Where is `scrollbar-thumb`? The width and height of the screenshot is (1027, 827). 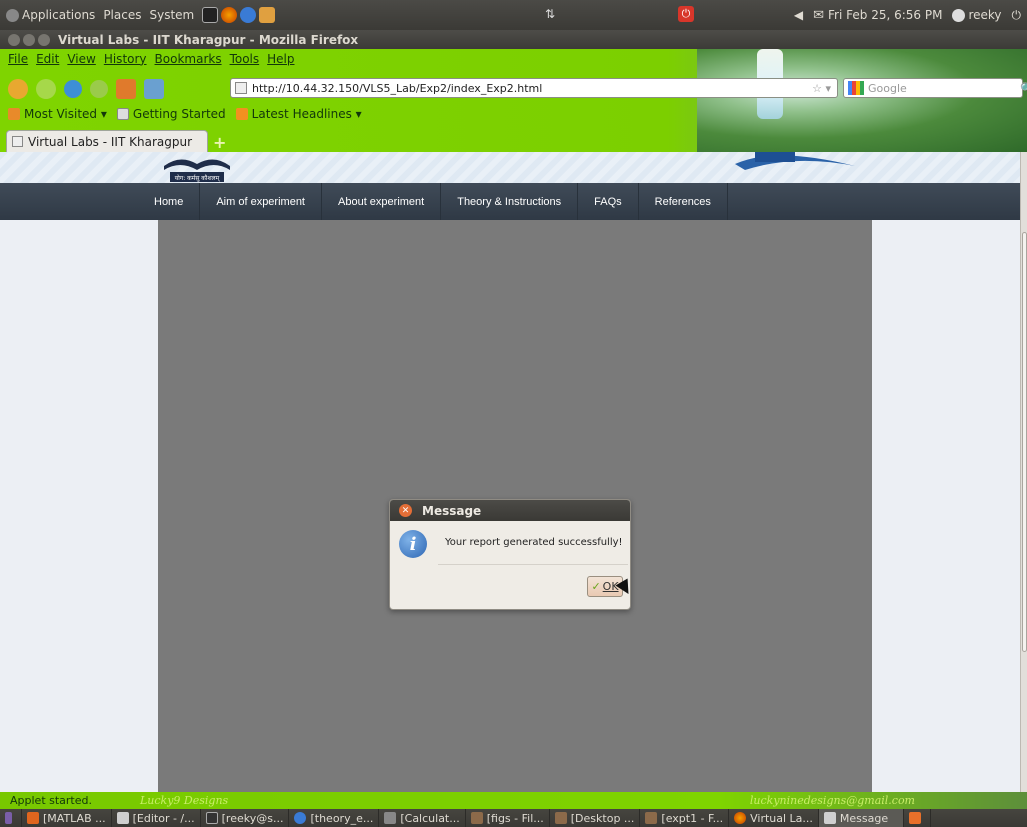
scrollbar-thumb is located at coordinates (1024, 442).